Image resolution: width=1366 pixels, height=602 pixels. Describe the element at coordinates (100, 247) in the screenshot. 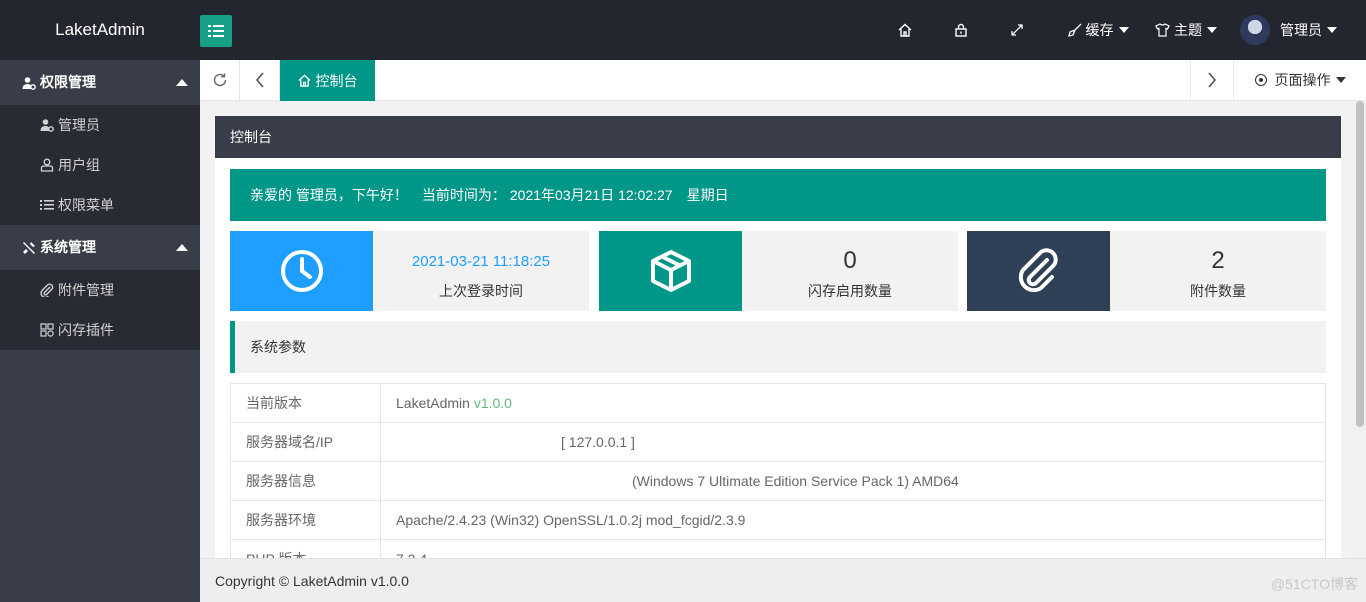

I see `sidebar-group-system: 系统管理` at that location.